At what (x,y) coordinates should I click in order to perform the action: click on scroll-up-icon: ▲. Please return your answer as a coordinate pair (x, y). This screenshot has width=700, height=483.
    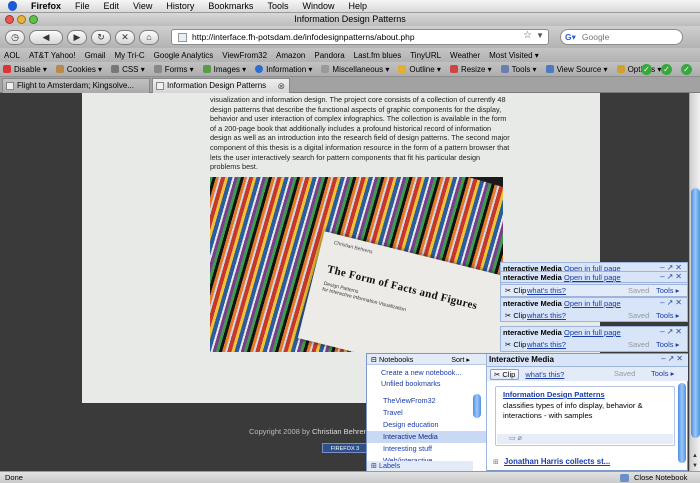
    Looking at the image, I should click on (695, 456).